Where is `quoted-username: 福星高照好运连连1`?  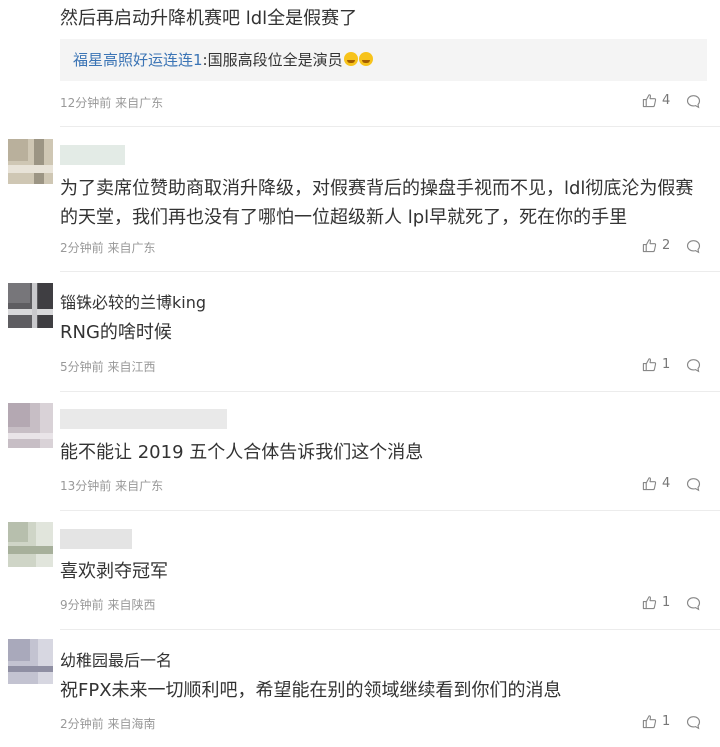
quoted-username: 福星高照好运连连1 is located at coordinates (138, 60).